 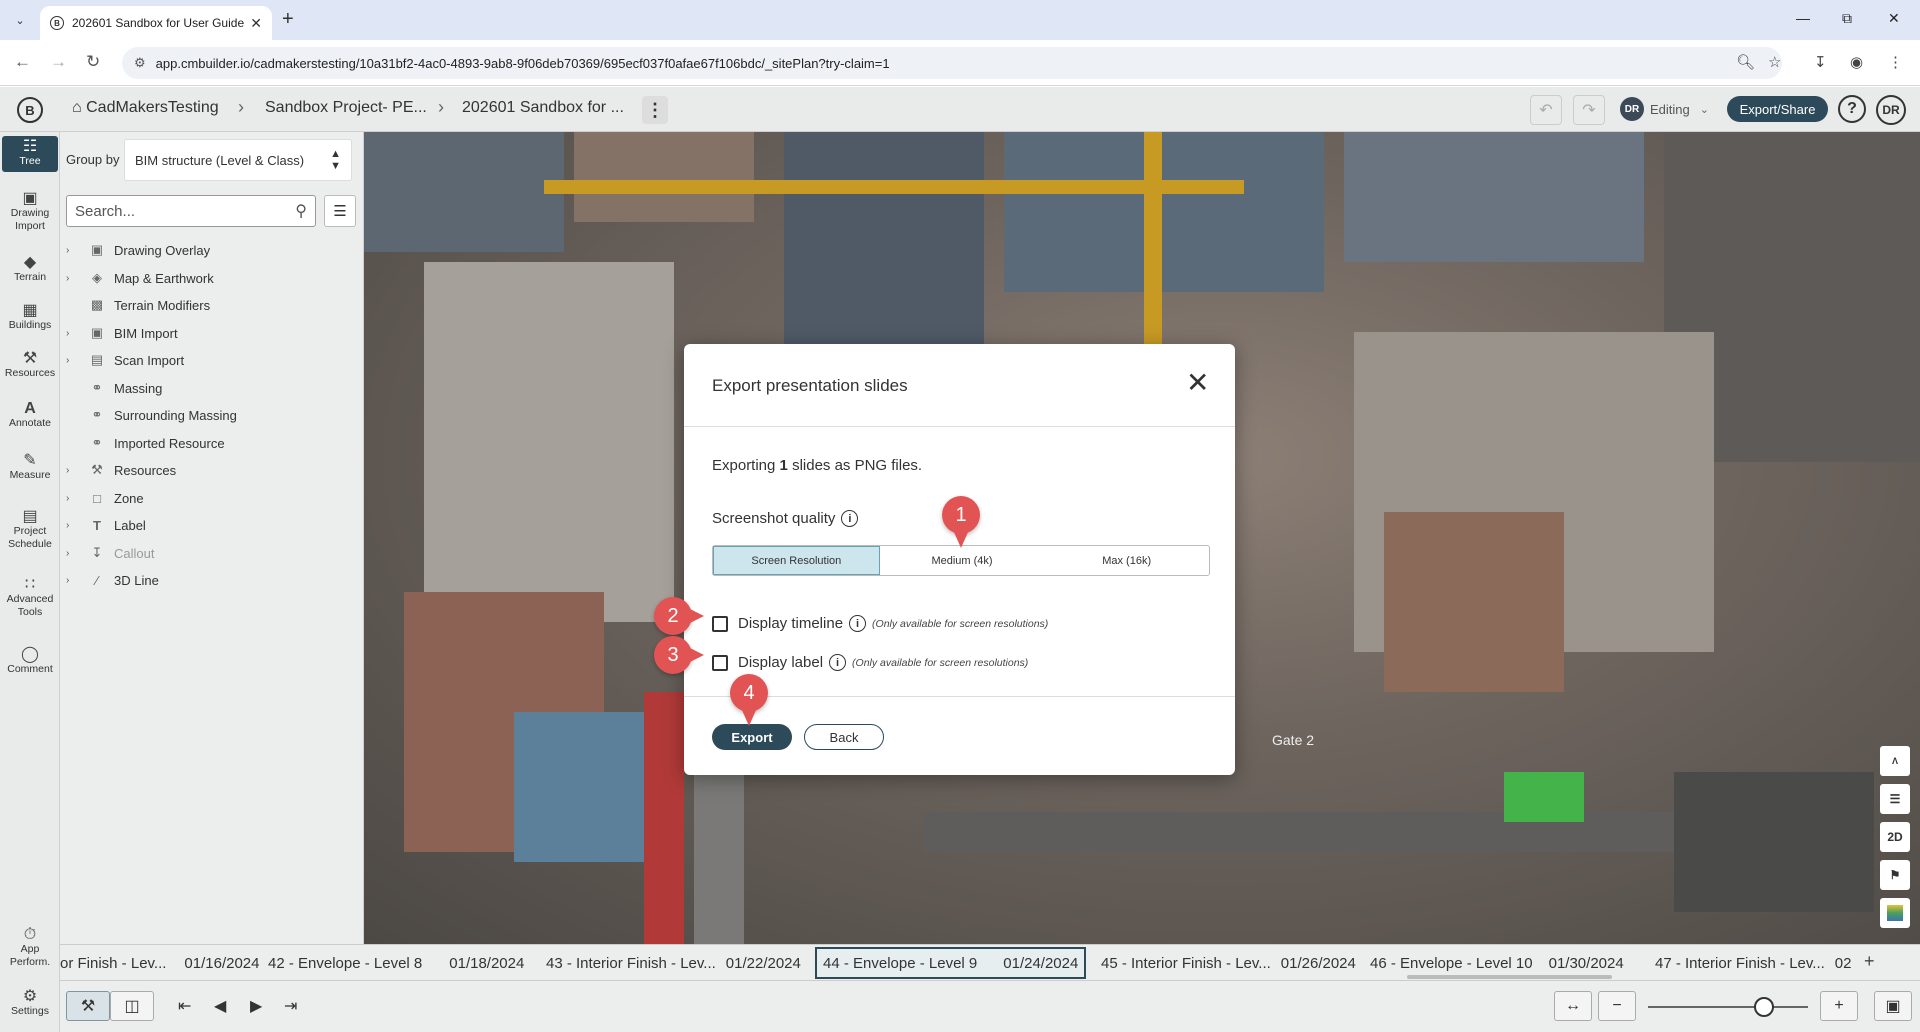 I want to click on tree-item-scan-import: › ▤ Scan Import, so click(x=125, y=360).